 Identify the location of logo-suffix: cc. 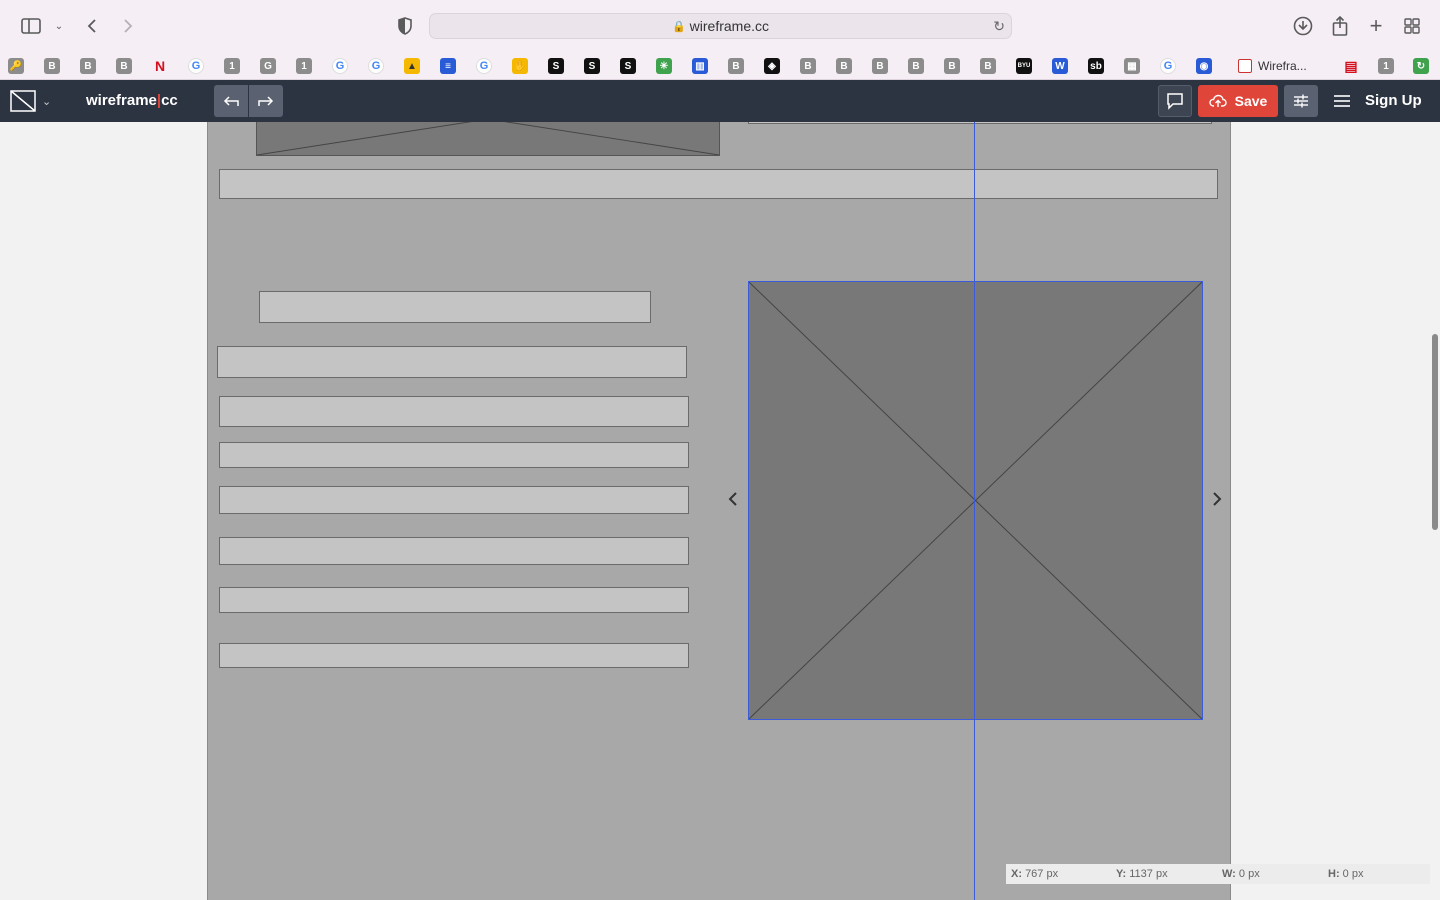
(169, 100).